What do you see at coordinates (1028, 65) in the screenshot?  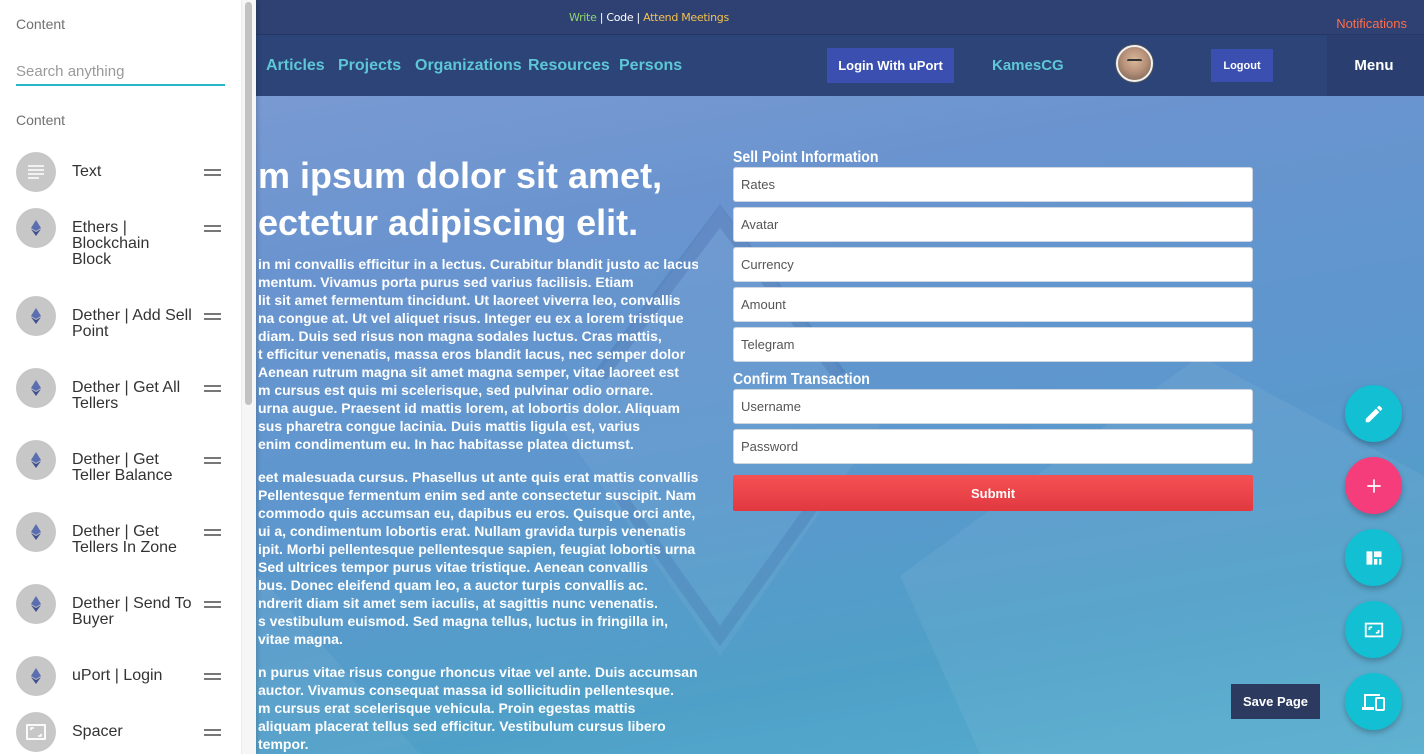 I see `username-link: KamesCG` at bounding box center [1028, 65].